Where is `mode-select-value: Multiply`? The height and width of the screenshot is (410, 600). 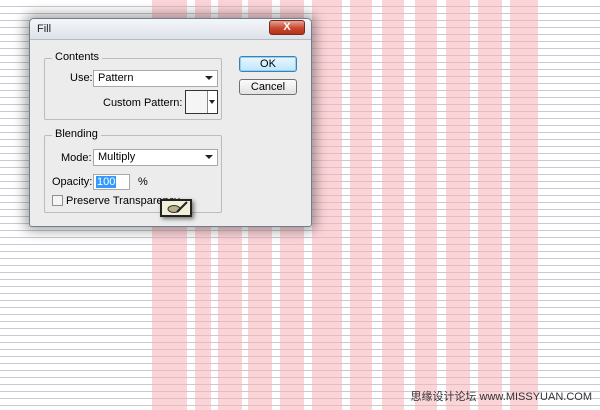 mode-select-value: Multiply is located at coordinates (117, 157).